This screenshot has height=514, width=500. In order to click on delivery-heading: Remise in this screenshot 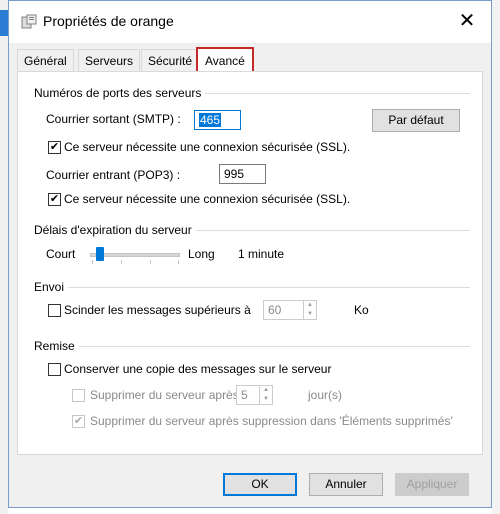, I will do `click(56, 346)`.